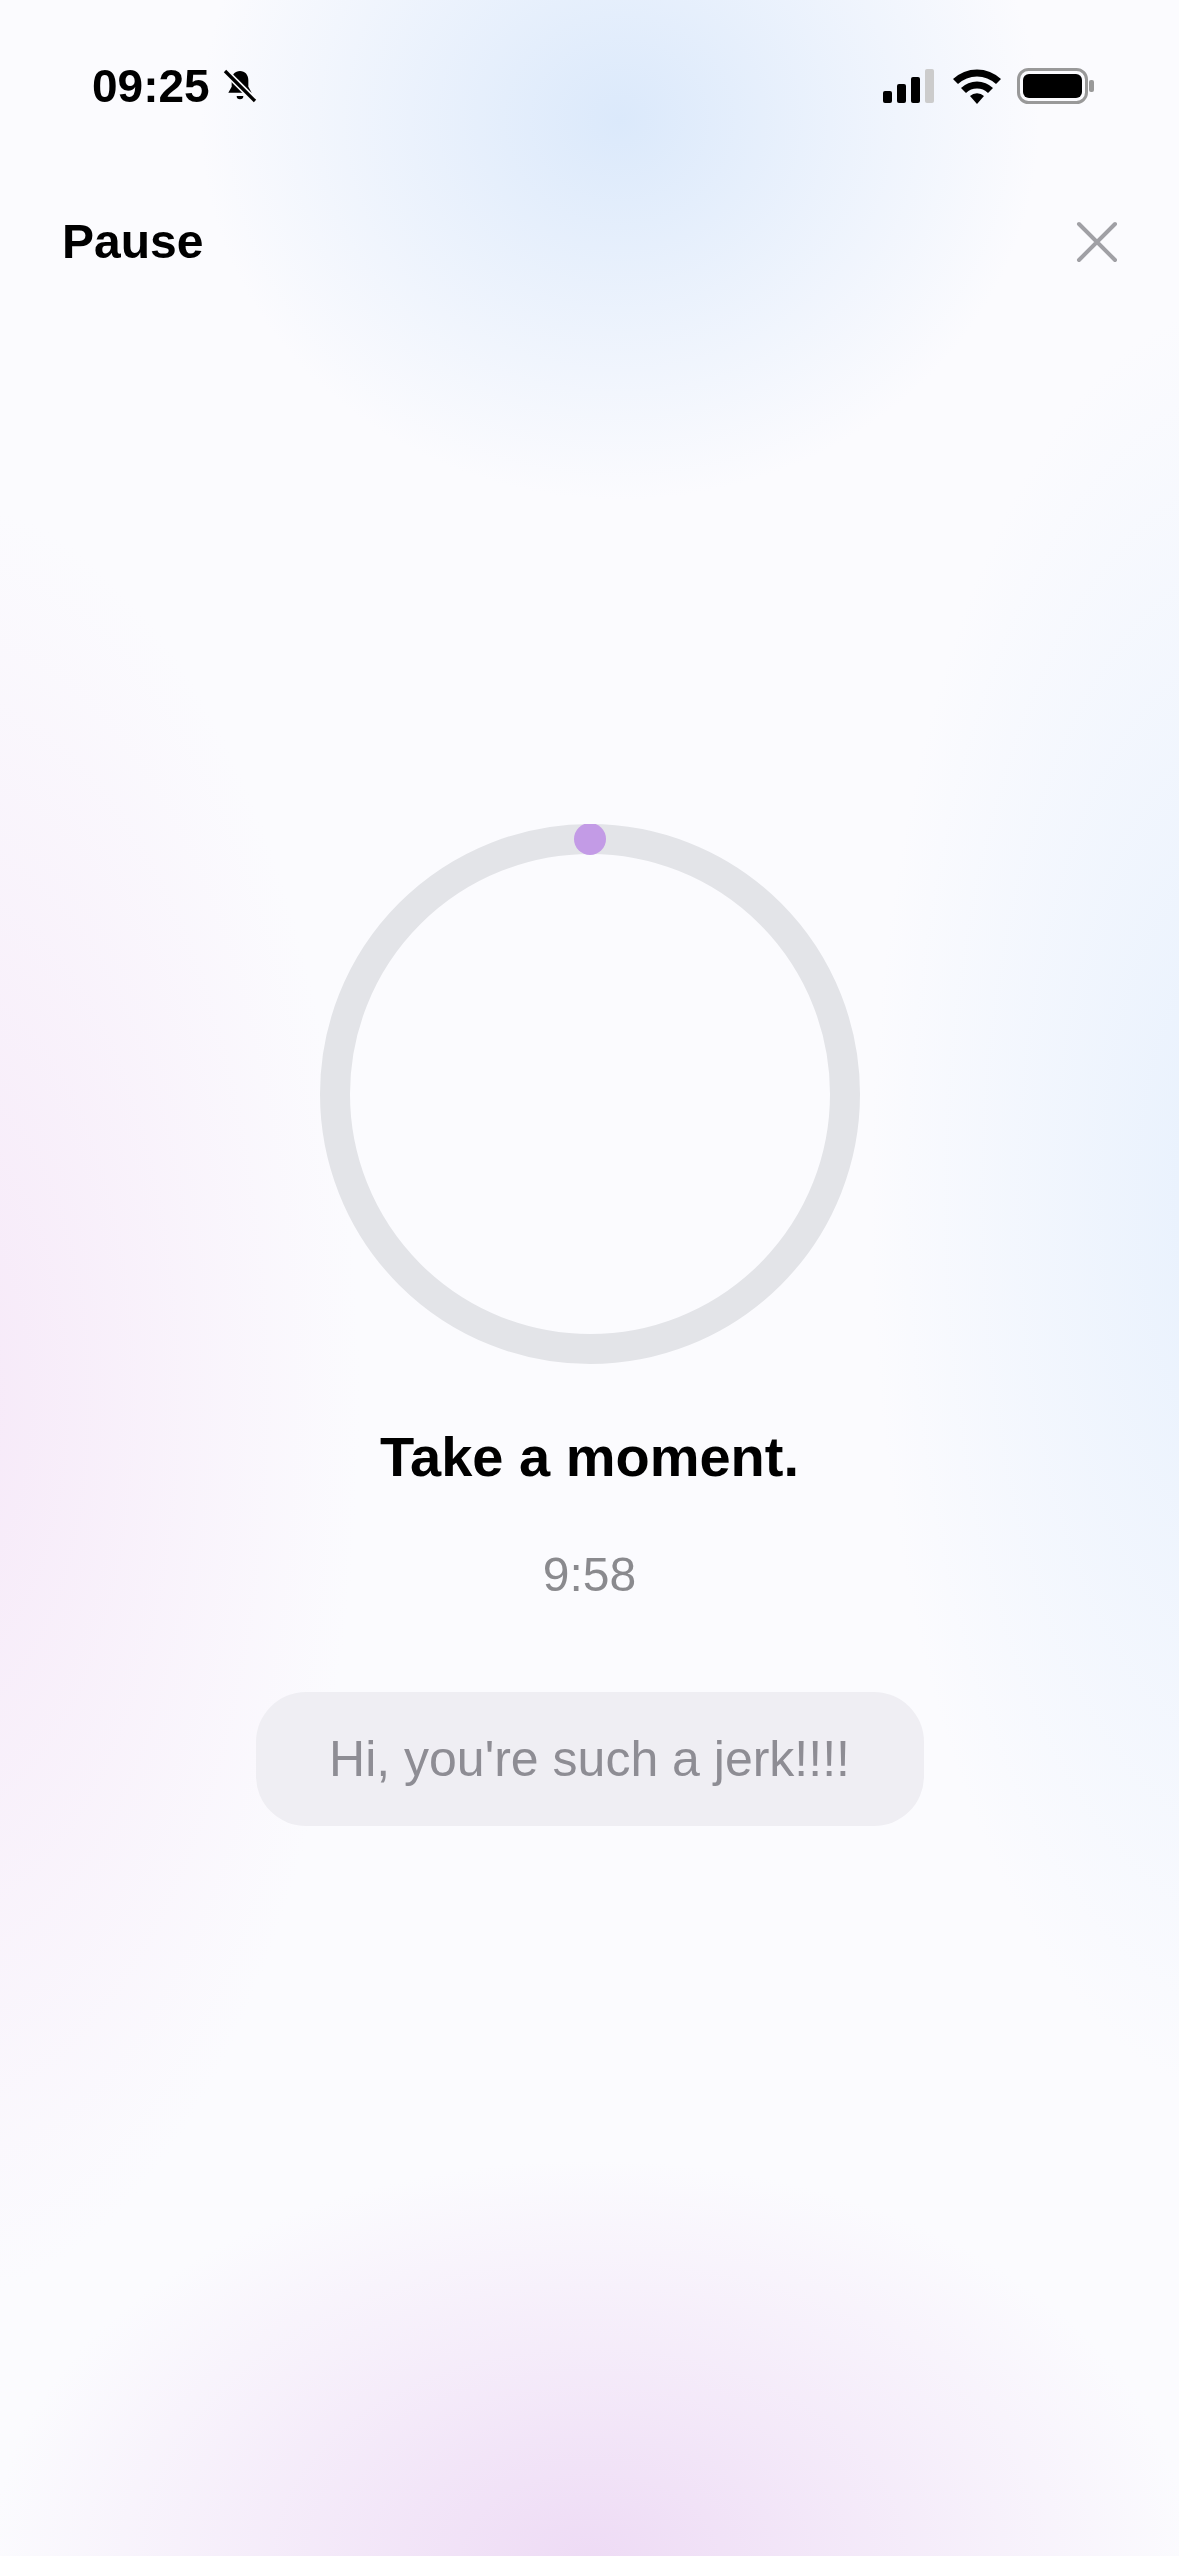 This screenshot has width=1179, height=2556. What do you see at coordinates (589, 1759) in the screenshot?
I see `message-text: Hi, you're such a jerk!!!!` at bounding box center [589, 1759].